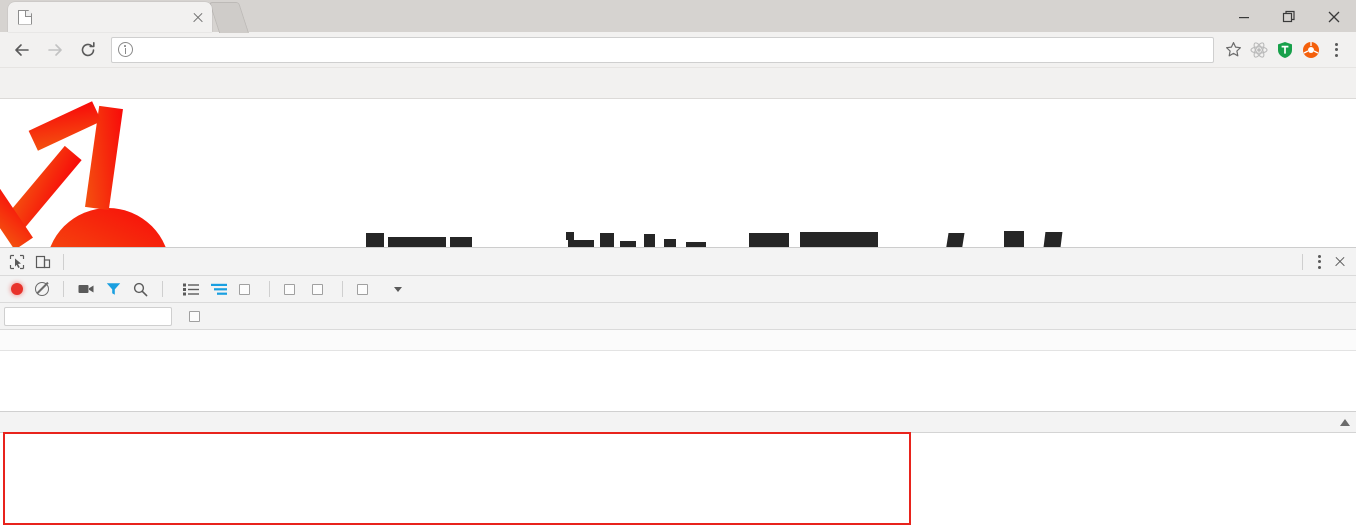 The height and width of the screenshot is (529, 1356). Describe the element at coordinates (229, 17) in the screenshot. I see `new-tab-button` at that location.